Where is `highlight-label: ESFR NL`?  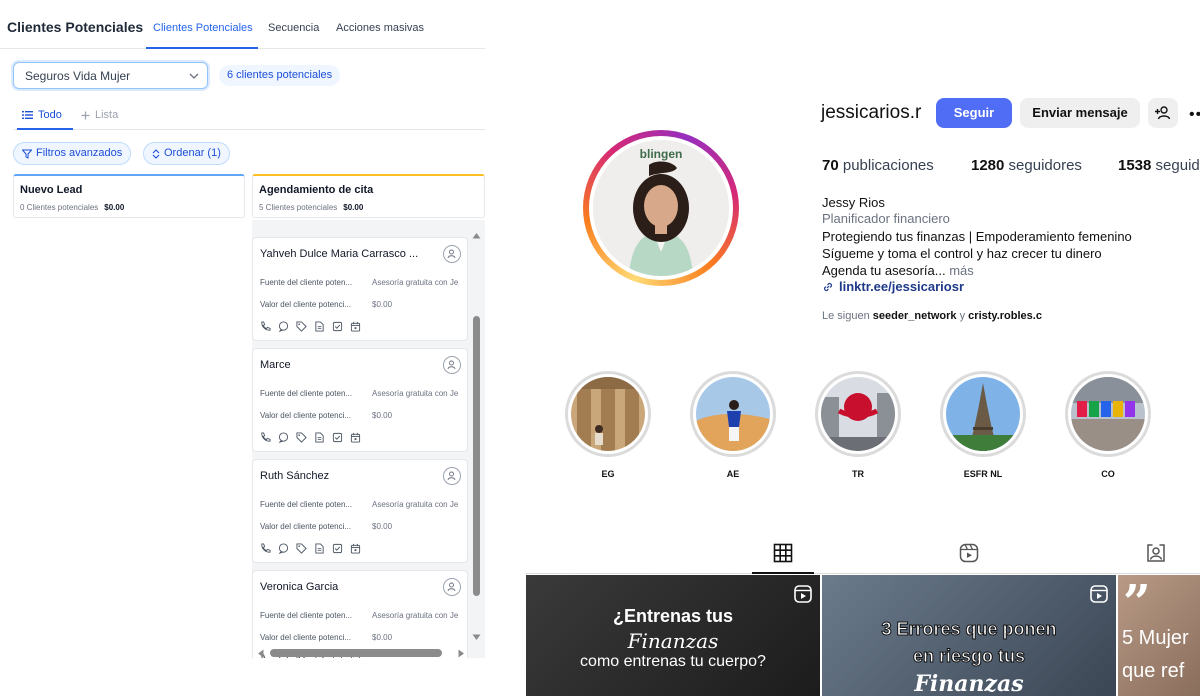
highlight-label: ESFR NL is located at coordinates (983, 474).